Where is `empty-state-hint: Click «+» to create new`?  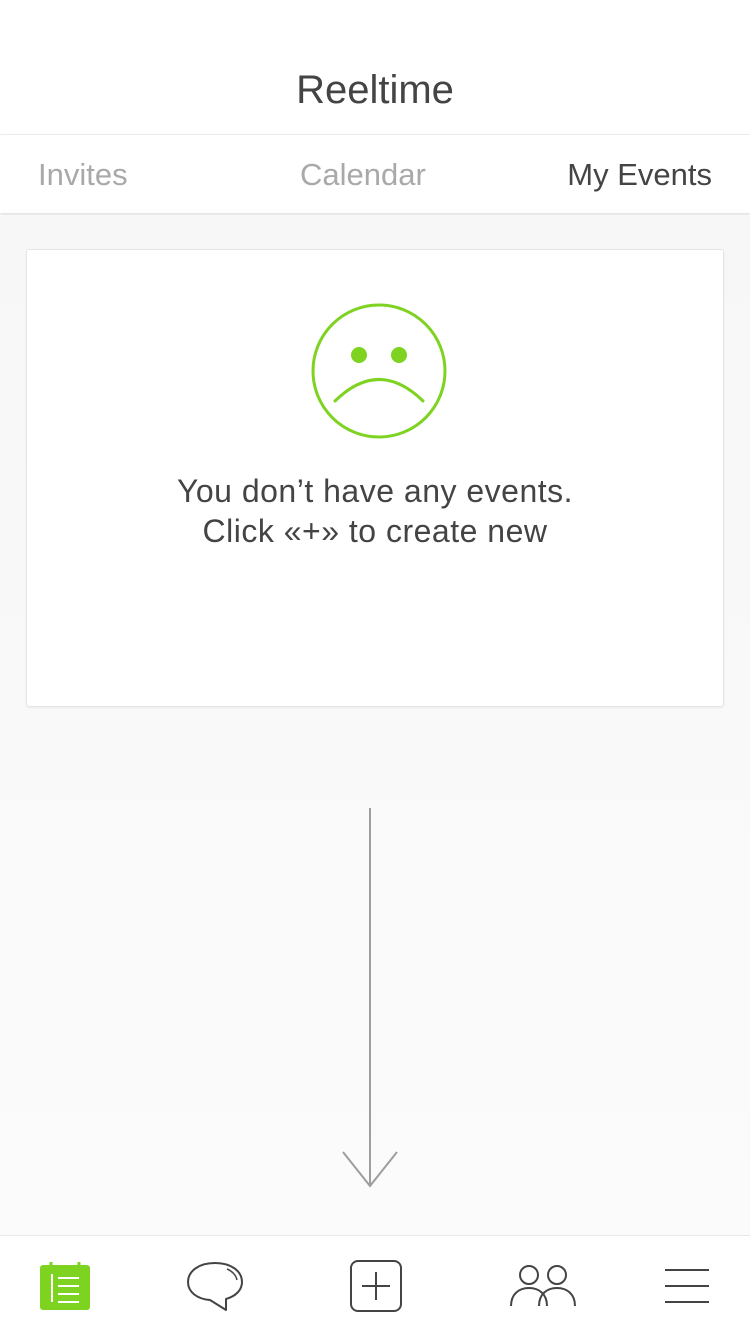 empty-state-hint: Click «+» to create new is located at coordinates (375, 531).